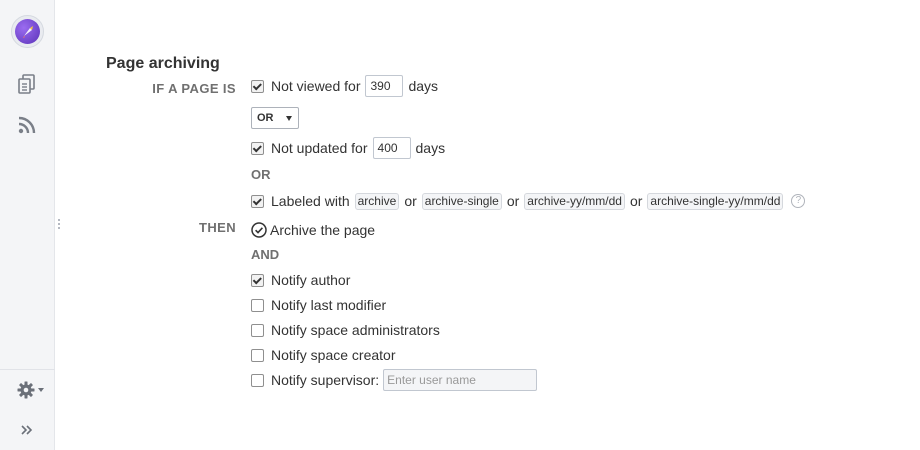 The width and height of the screenshot is (920, 450). Describe the element at coordinates (163, 63) in the screenshot. I see `page-title: Page archiving` at that location.